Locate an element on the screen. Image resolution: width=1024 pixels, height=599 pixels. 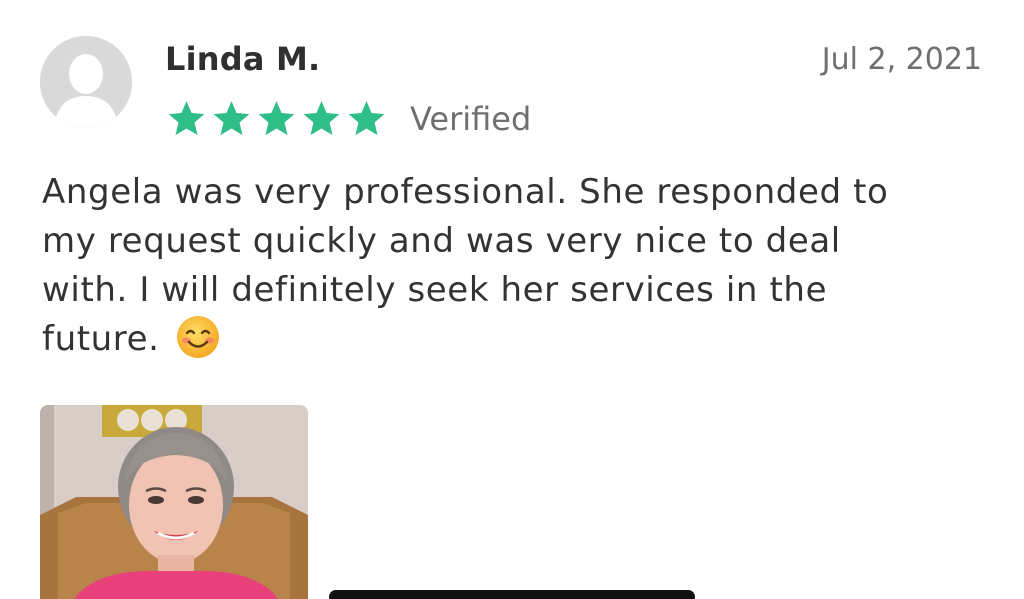
reviewer-photo-thumbnail is located at coordinates (174, 502).